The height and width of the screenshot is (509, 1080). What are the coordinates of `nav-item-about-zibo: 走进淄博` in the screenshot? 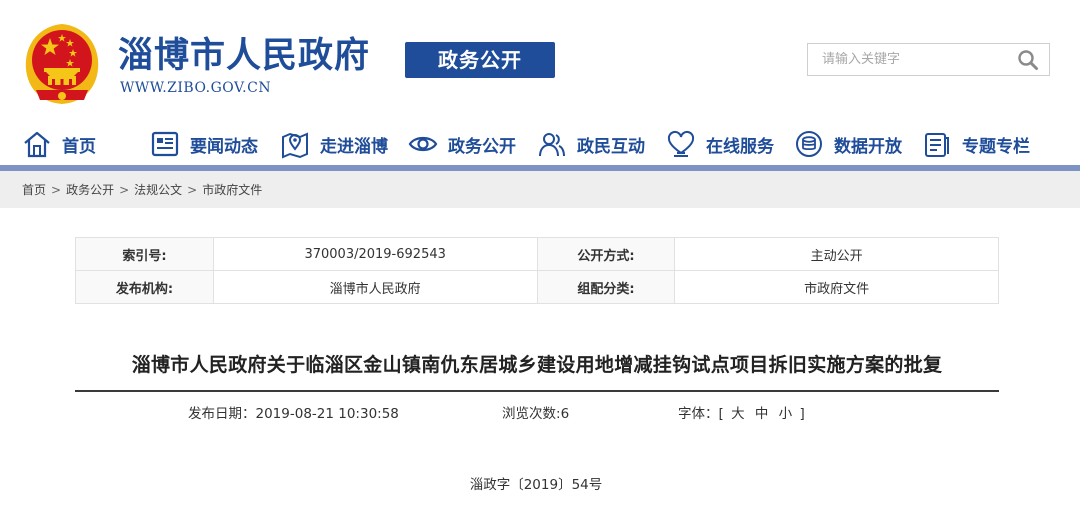 It's located at (334, 144).